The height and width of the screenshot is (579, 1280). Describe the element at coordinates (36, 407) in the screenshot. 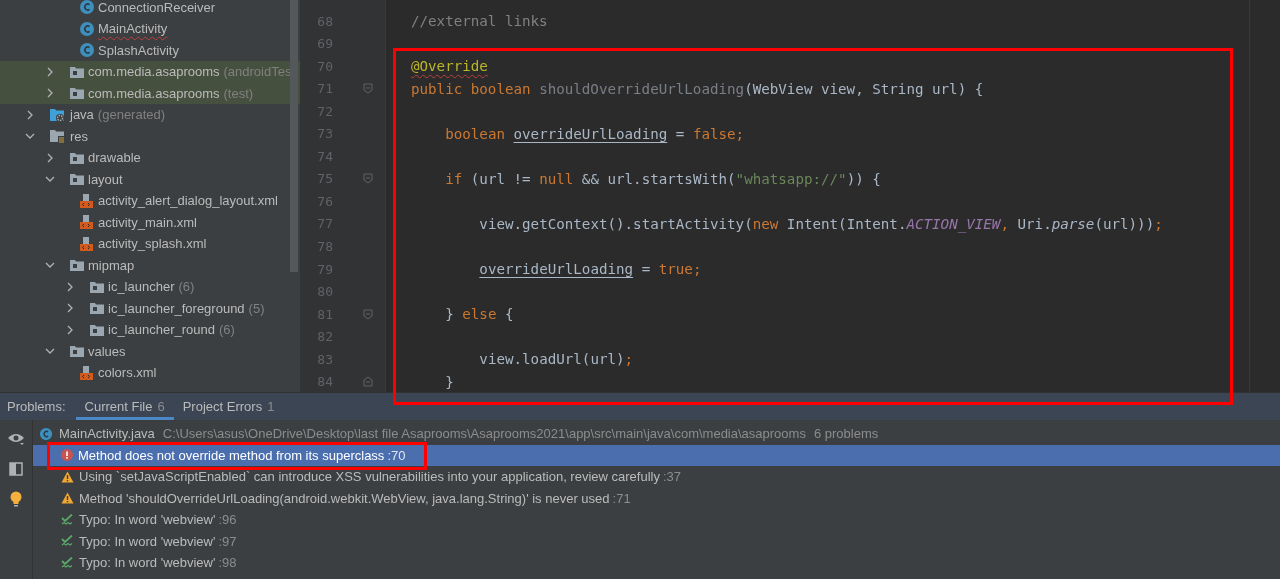

I see `panel-title: Problems:` at that location.